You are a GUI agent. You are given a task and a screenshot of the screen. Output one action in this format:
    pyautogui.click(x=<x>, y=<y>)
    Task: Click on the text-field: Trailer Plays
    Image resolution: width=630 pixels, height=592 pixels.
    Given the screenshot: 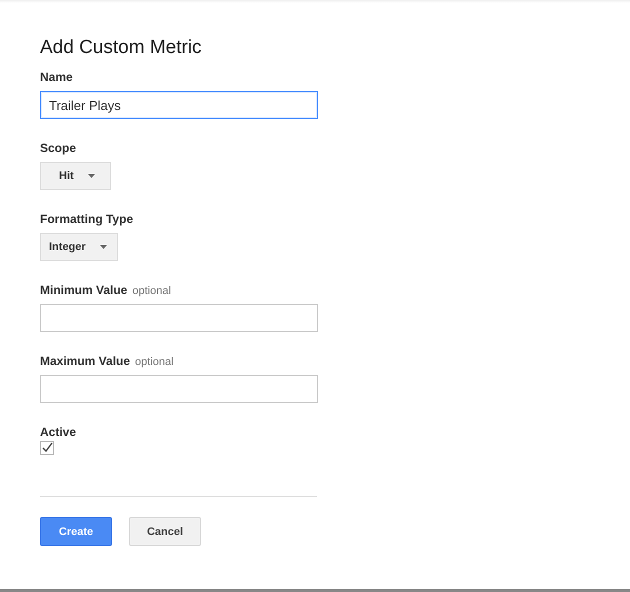 What is the action you would take?
    pyautogui.click(x=179, y=105)
    